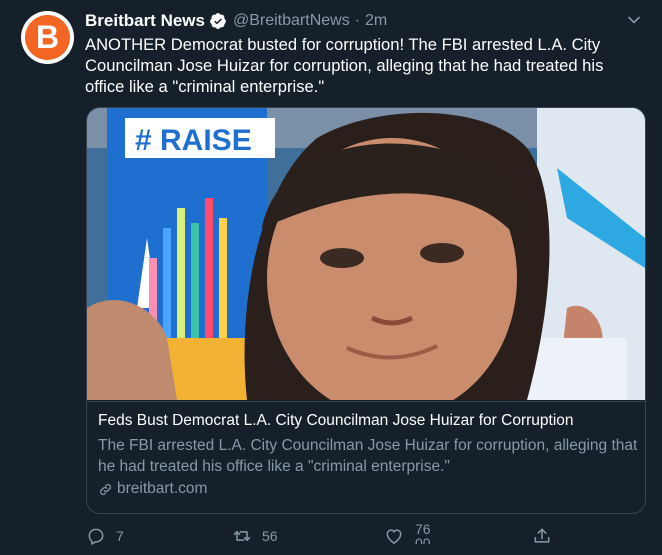  What do you see at coordinates (193, 140) in the screenshot?
I see `photo-sign-text: # RAISE` at bounding box center [193, 140].